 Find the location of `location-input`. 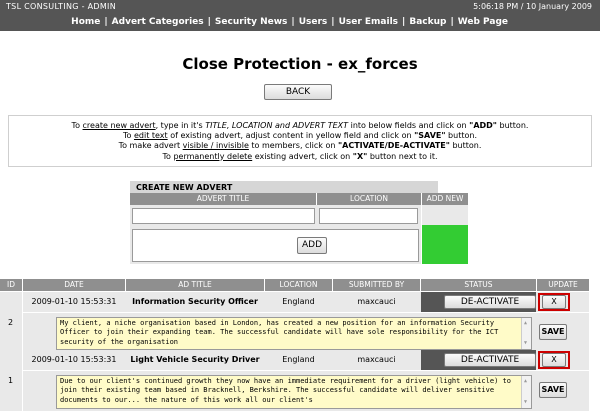

location-input is located at coordinates (368, 216).